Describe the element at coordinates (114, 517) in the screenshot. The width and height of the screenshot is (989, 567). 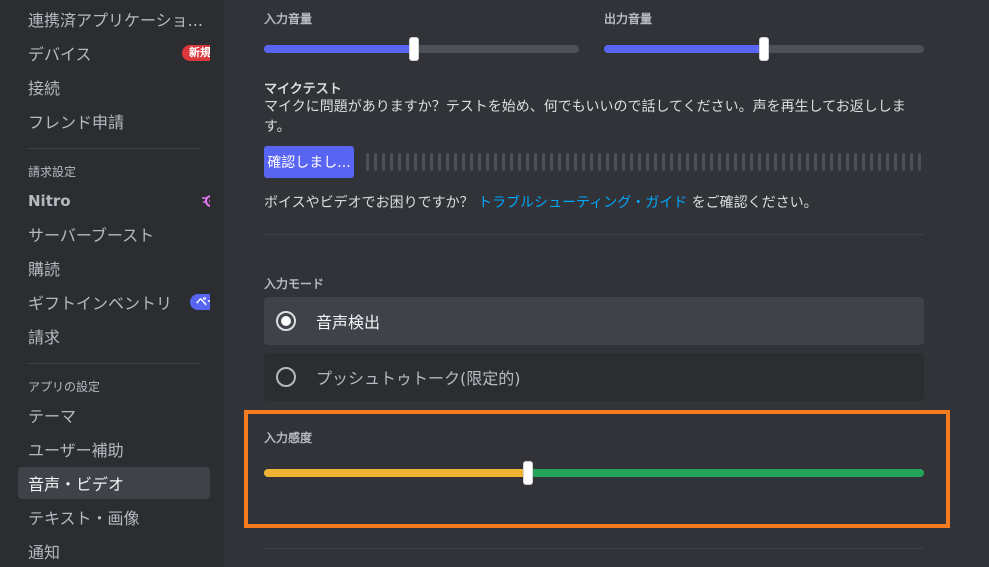
I see `sidebar-item-text-images: テキスト・画像` at that location.